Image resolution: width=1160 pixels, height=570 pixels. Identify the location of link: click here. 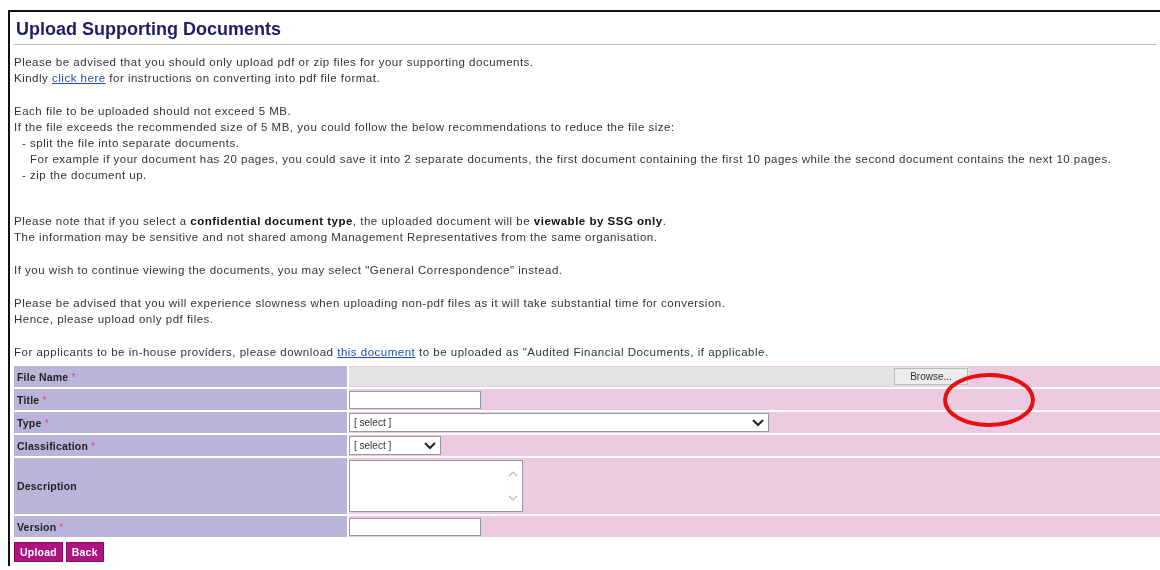
(79, 78).